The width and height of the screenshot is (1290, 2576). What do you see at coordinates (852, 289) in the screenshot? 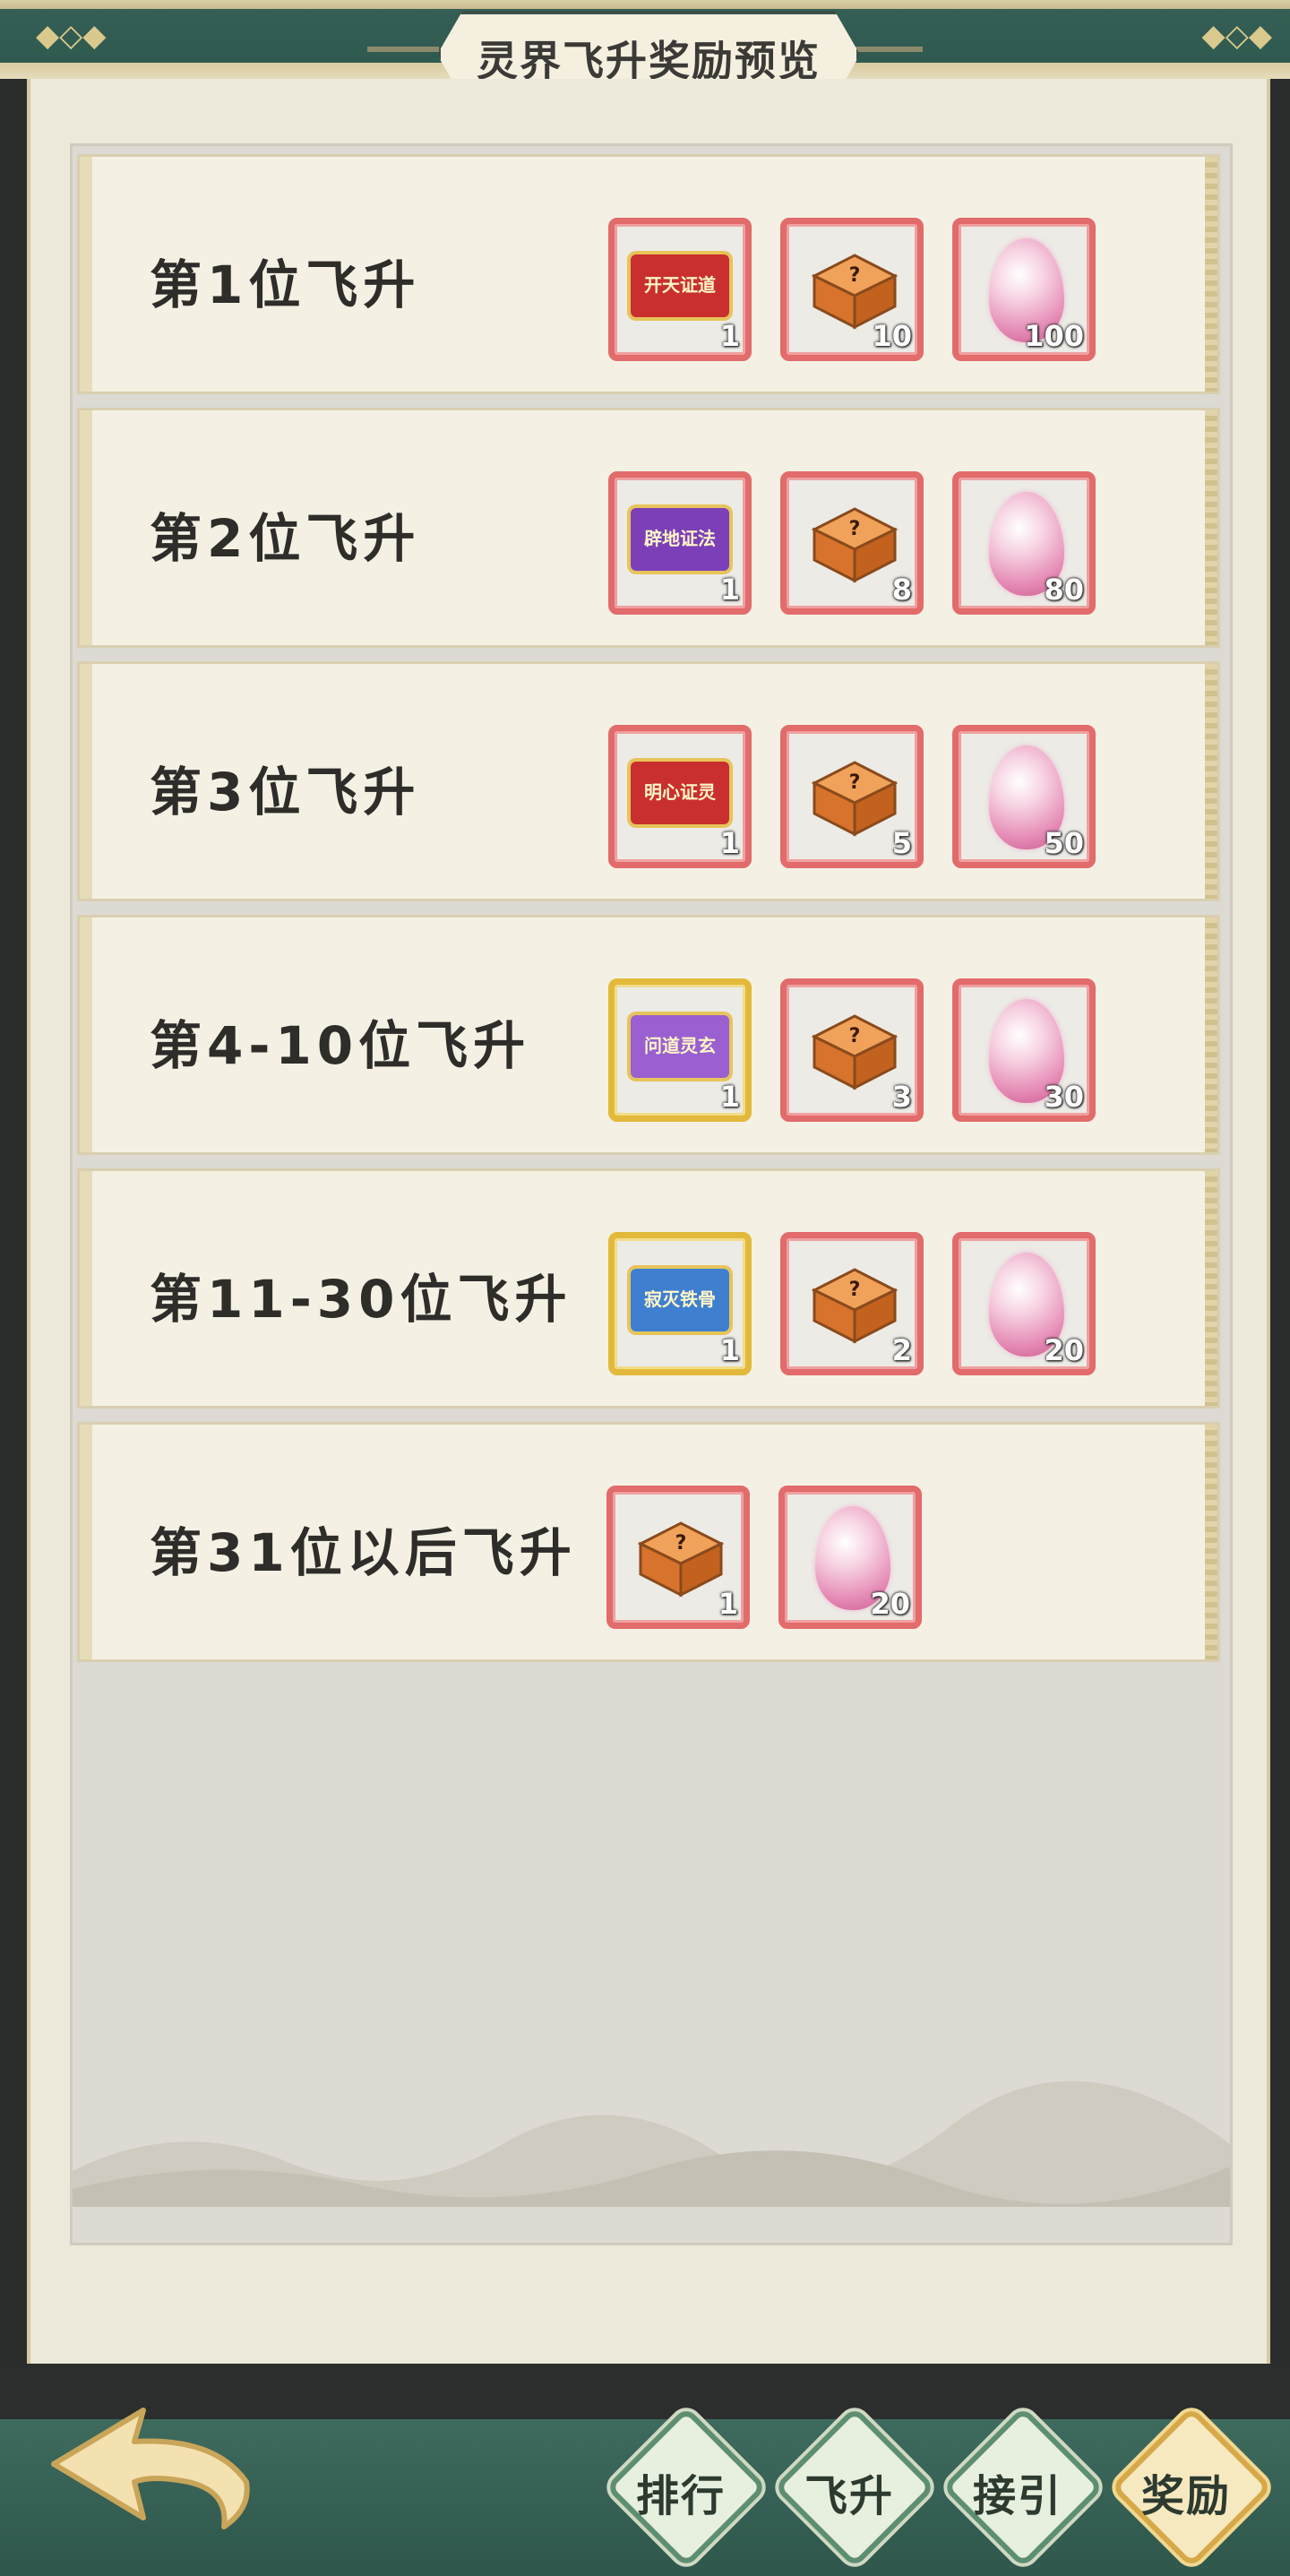
I see `reward-item-slot: ? 10` at bounding box center [852, 289].